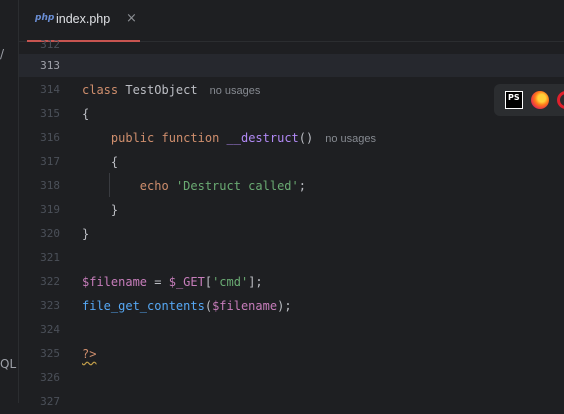  Describe the element at coordinates (291, 21) in the screenshot. I see `editor-tab-bar: php index.php ×` at that location.